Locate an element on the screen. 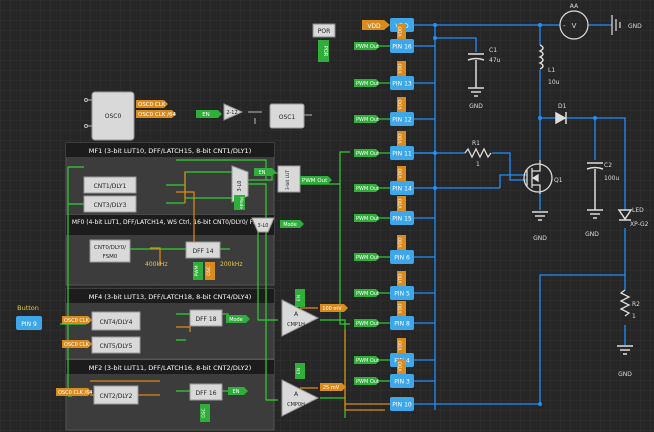 This screenshot has height=432, width=654. mf0-osc-tag: OSC is located at coordinates (210, 271).